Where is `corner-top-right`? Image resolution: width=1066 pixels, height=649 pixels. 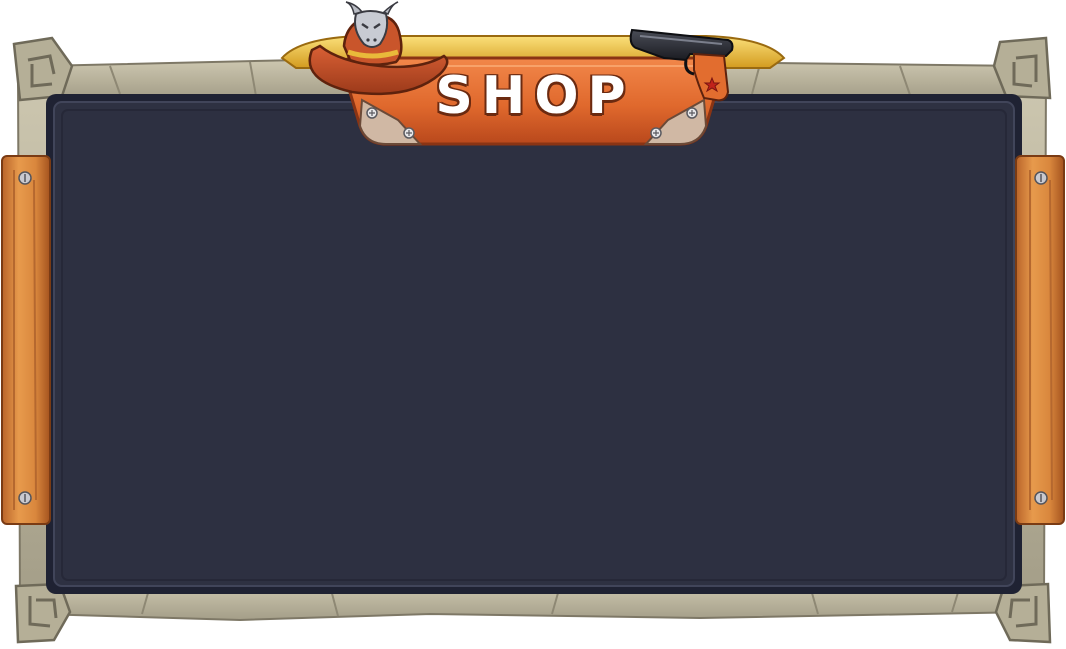 corner-top-right is located at coordinates (1022, 68).